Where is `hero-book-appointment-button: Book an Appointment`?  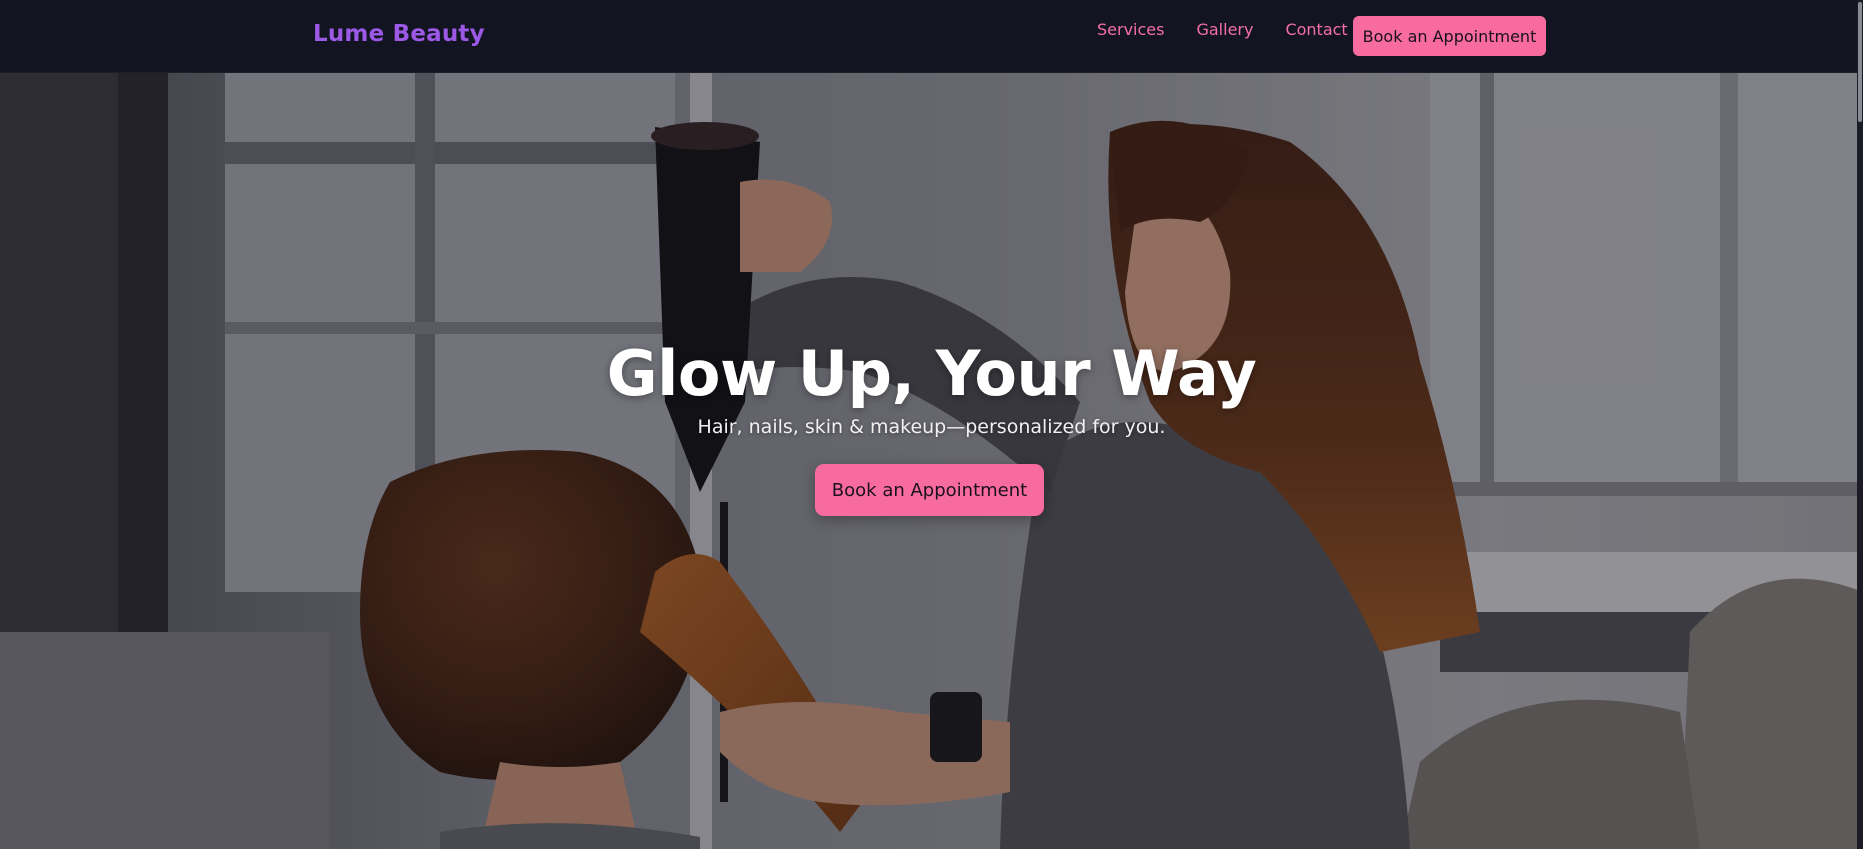 hero-book-appointment-button: Book an Appointment is located at coordinates (929, 490).